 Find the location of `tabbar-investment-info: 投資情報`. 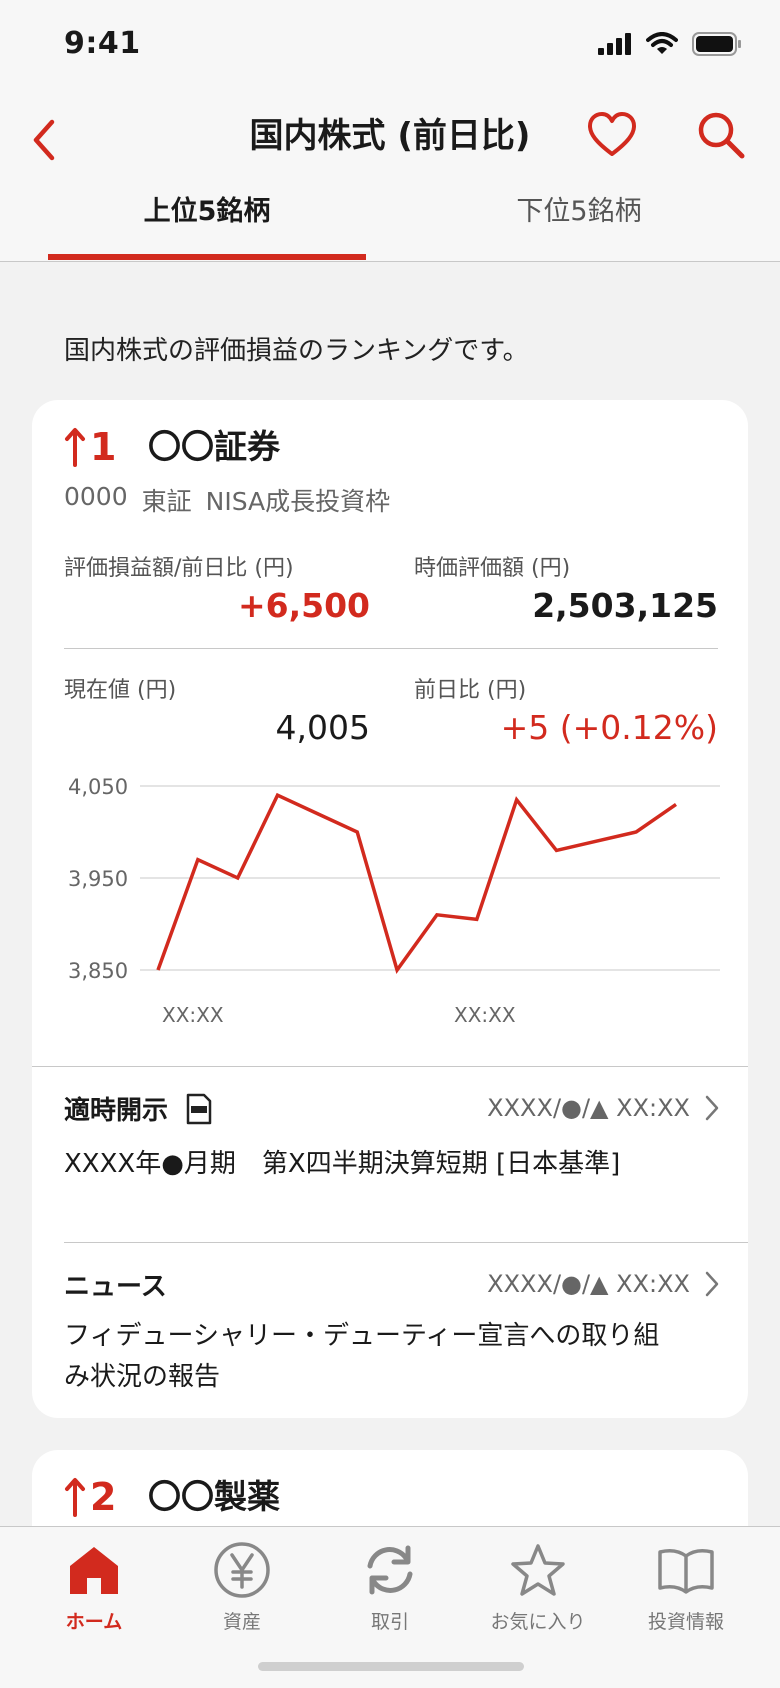

tabbar-investment-info: 投資情報 is located at coordinates (686, 1592).